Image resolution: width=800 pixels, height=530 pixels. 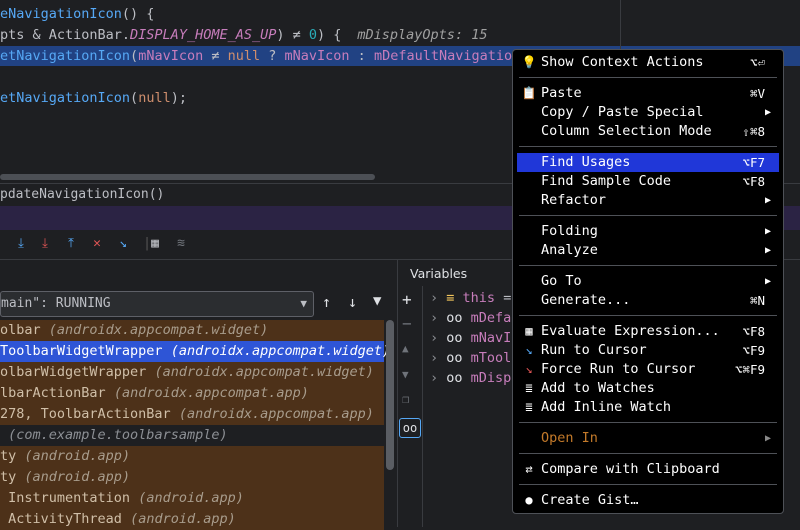 I want to click on remove-icon: −, so click(x=407, y=323).